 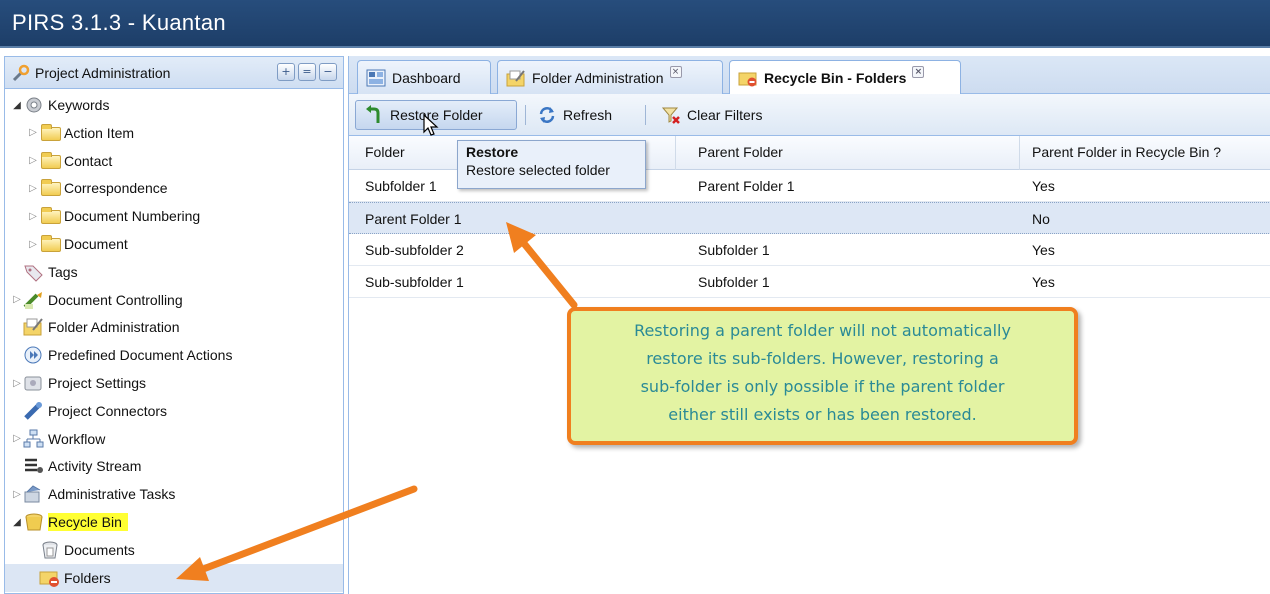 I want to click on tree-item-label: Project Settings, so click(x=97, y=383).